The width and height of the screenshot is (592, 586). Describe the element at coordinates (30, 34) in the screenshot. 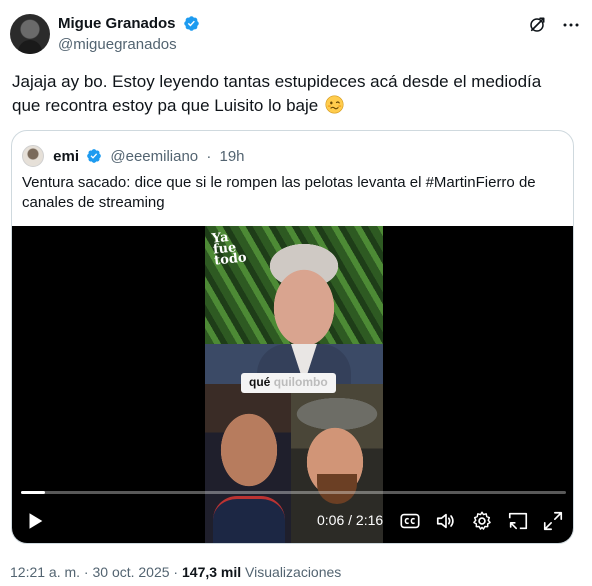

I see `author-avatar` at that location.